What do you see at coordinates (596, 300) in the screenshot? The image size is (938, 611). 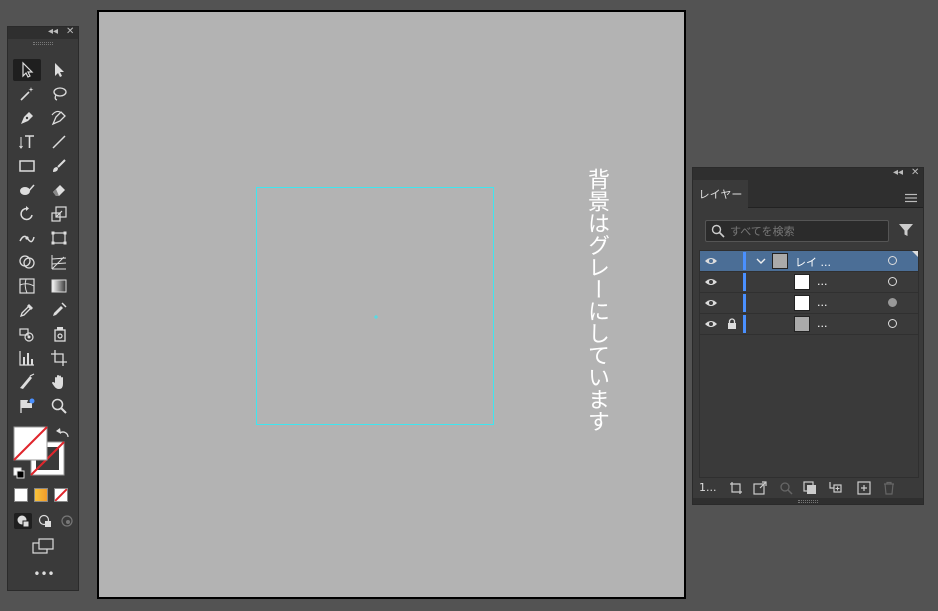 I see `vertical-text-object: 背景はグレーにしています` at bounding box center [596, 300].